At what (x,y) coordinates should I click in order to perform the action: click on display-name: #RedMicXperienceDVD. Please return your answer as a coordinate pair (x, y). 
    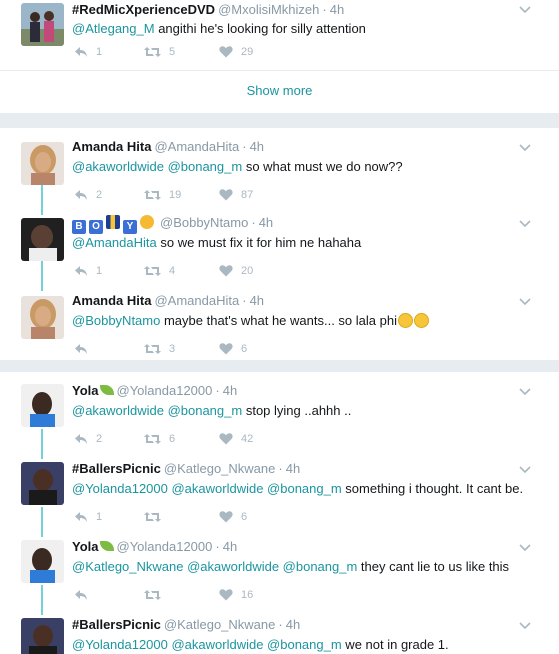
    Looking at the image, I should click on (143, 9).